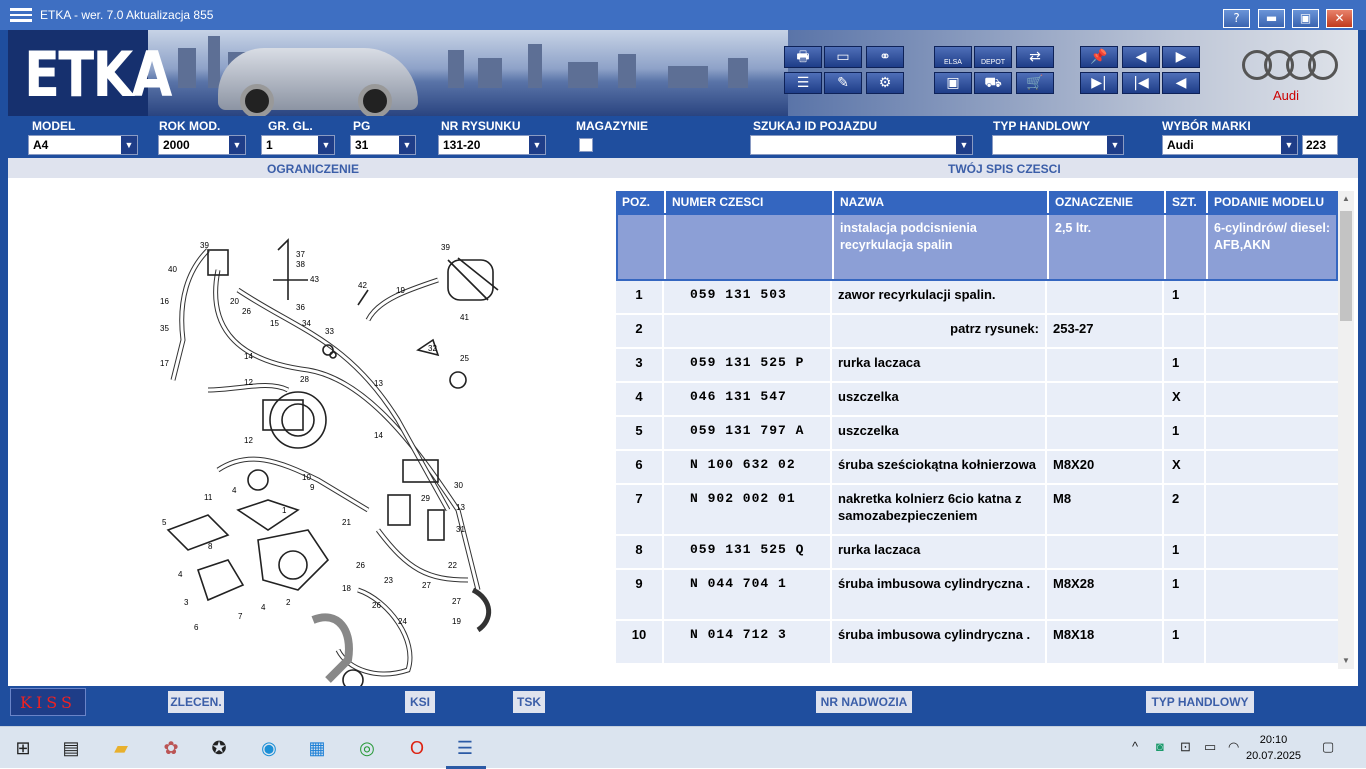  I want to click on svg-text: 4, so click(263, 607).